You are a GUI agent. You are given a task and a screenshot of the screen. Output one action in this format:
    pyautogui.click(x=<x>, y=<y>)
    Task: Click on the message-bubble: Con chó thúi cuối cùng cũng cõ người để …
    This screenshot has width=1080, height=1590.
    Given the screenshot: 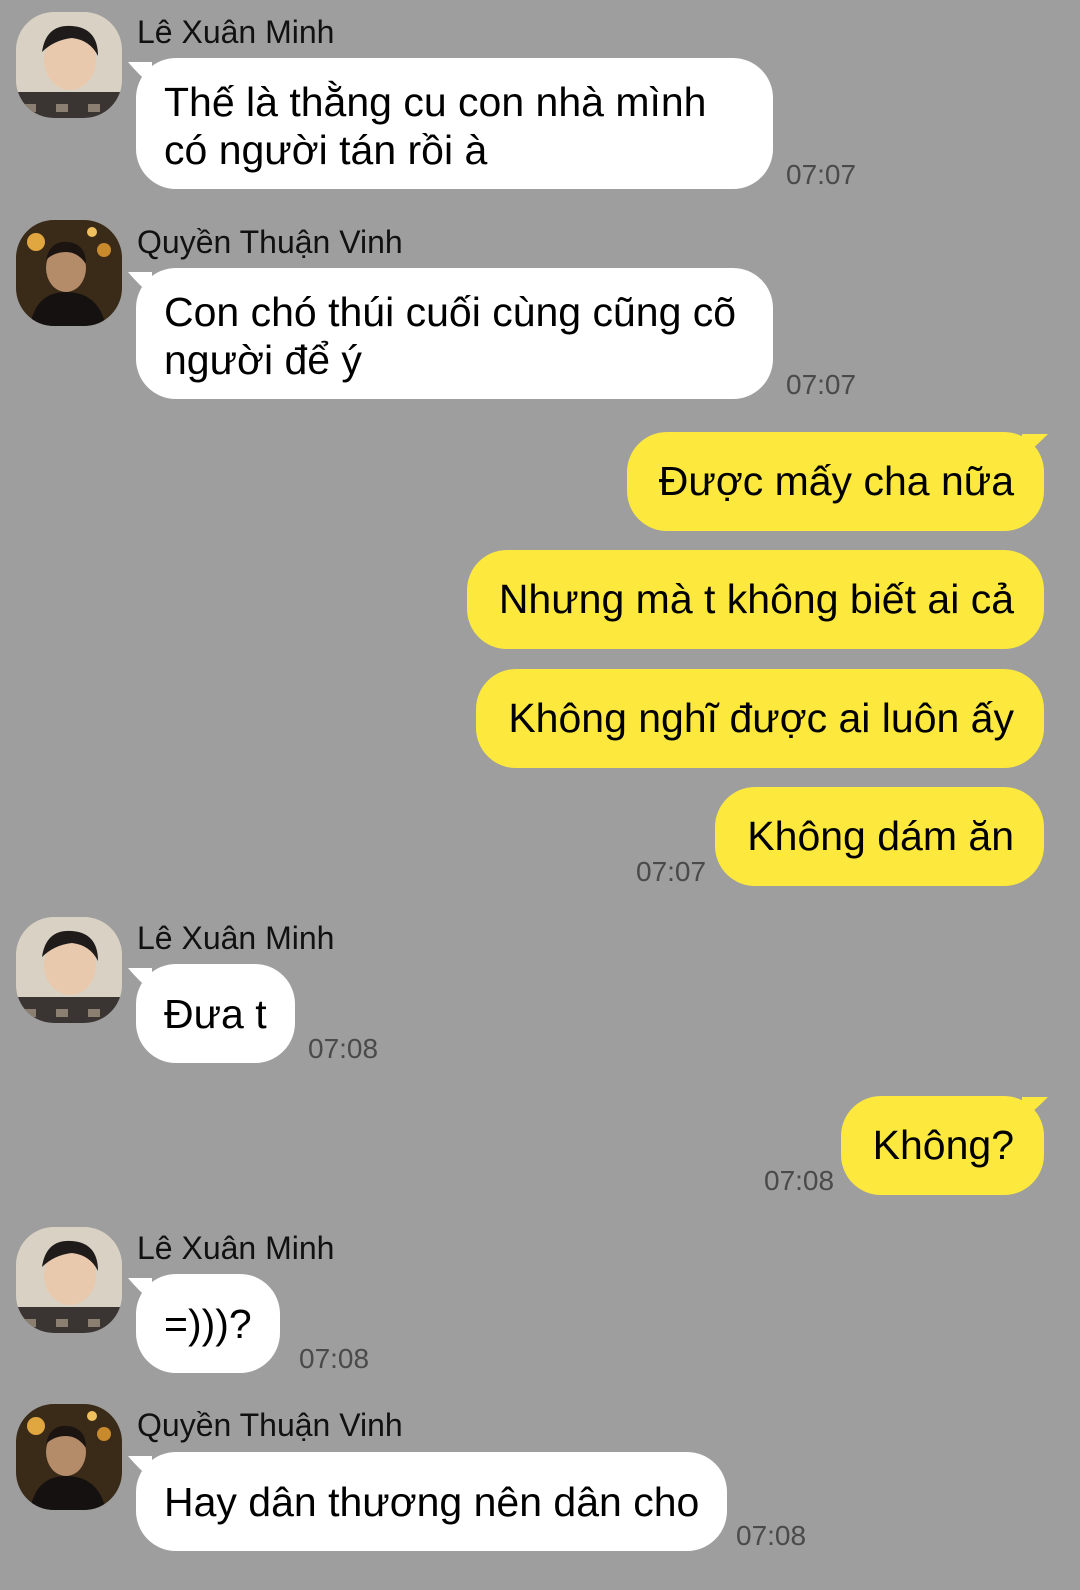 What is the action you would take?
    pyautogui.click(x=454, y=333)
    